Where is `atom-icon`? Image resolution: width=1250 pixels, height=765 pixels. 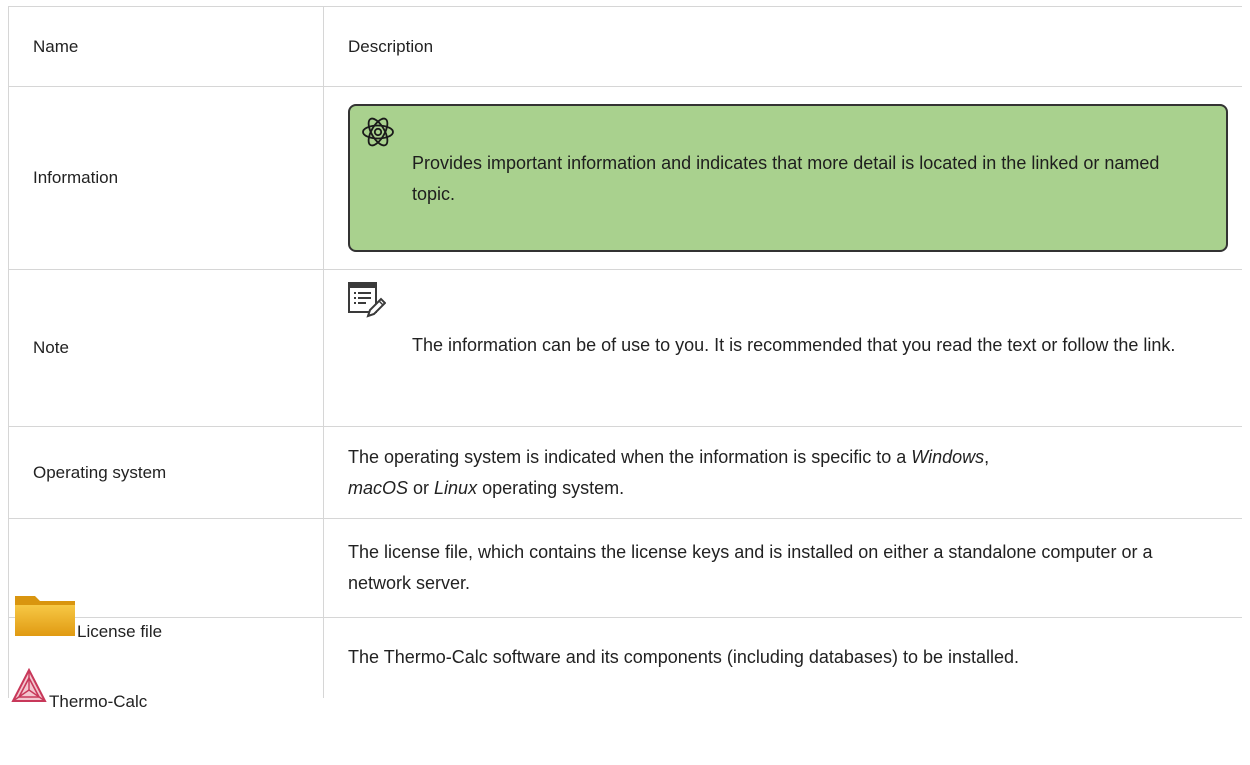
atom-icon is located at coordinates (378, 132).